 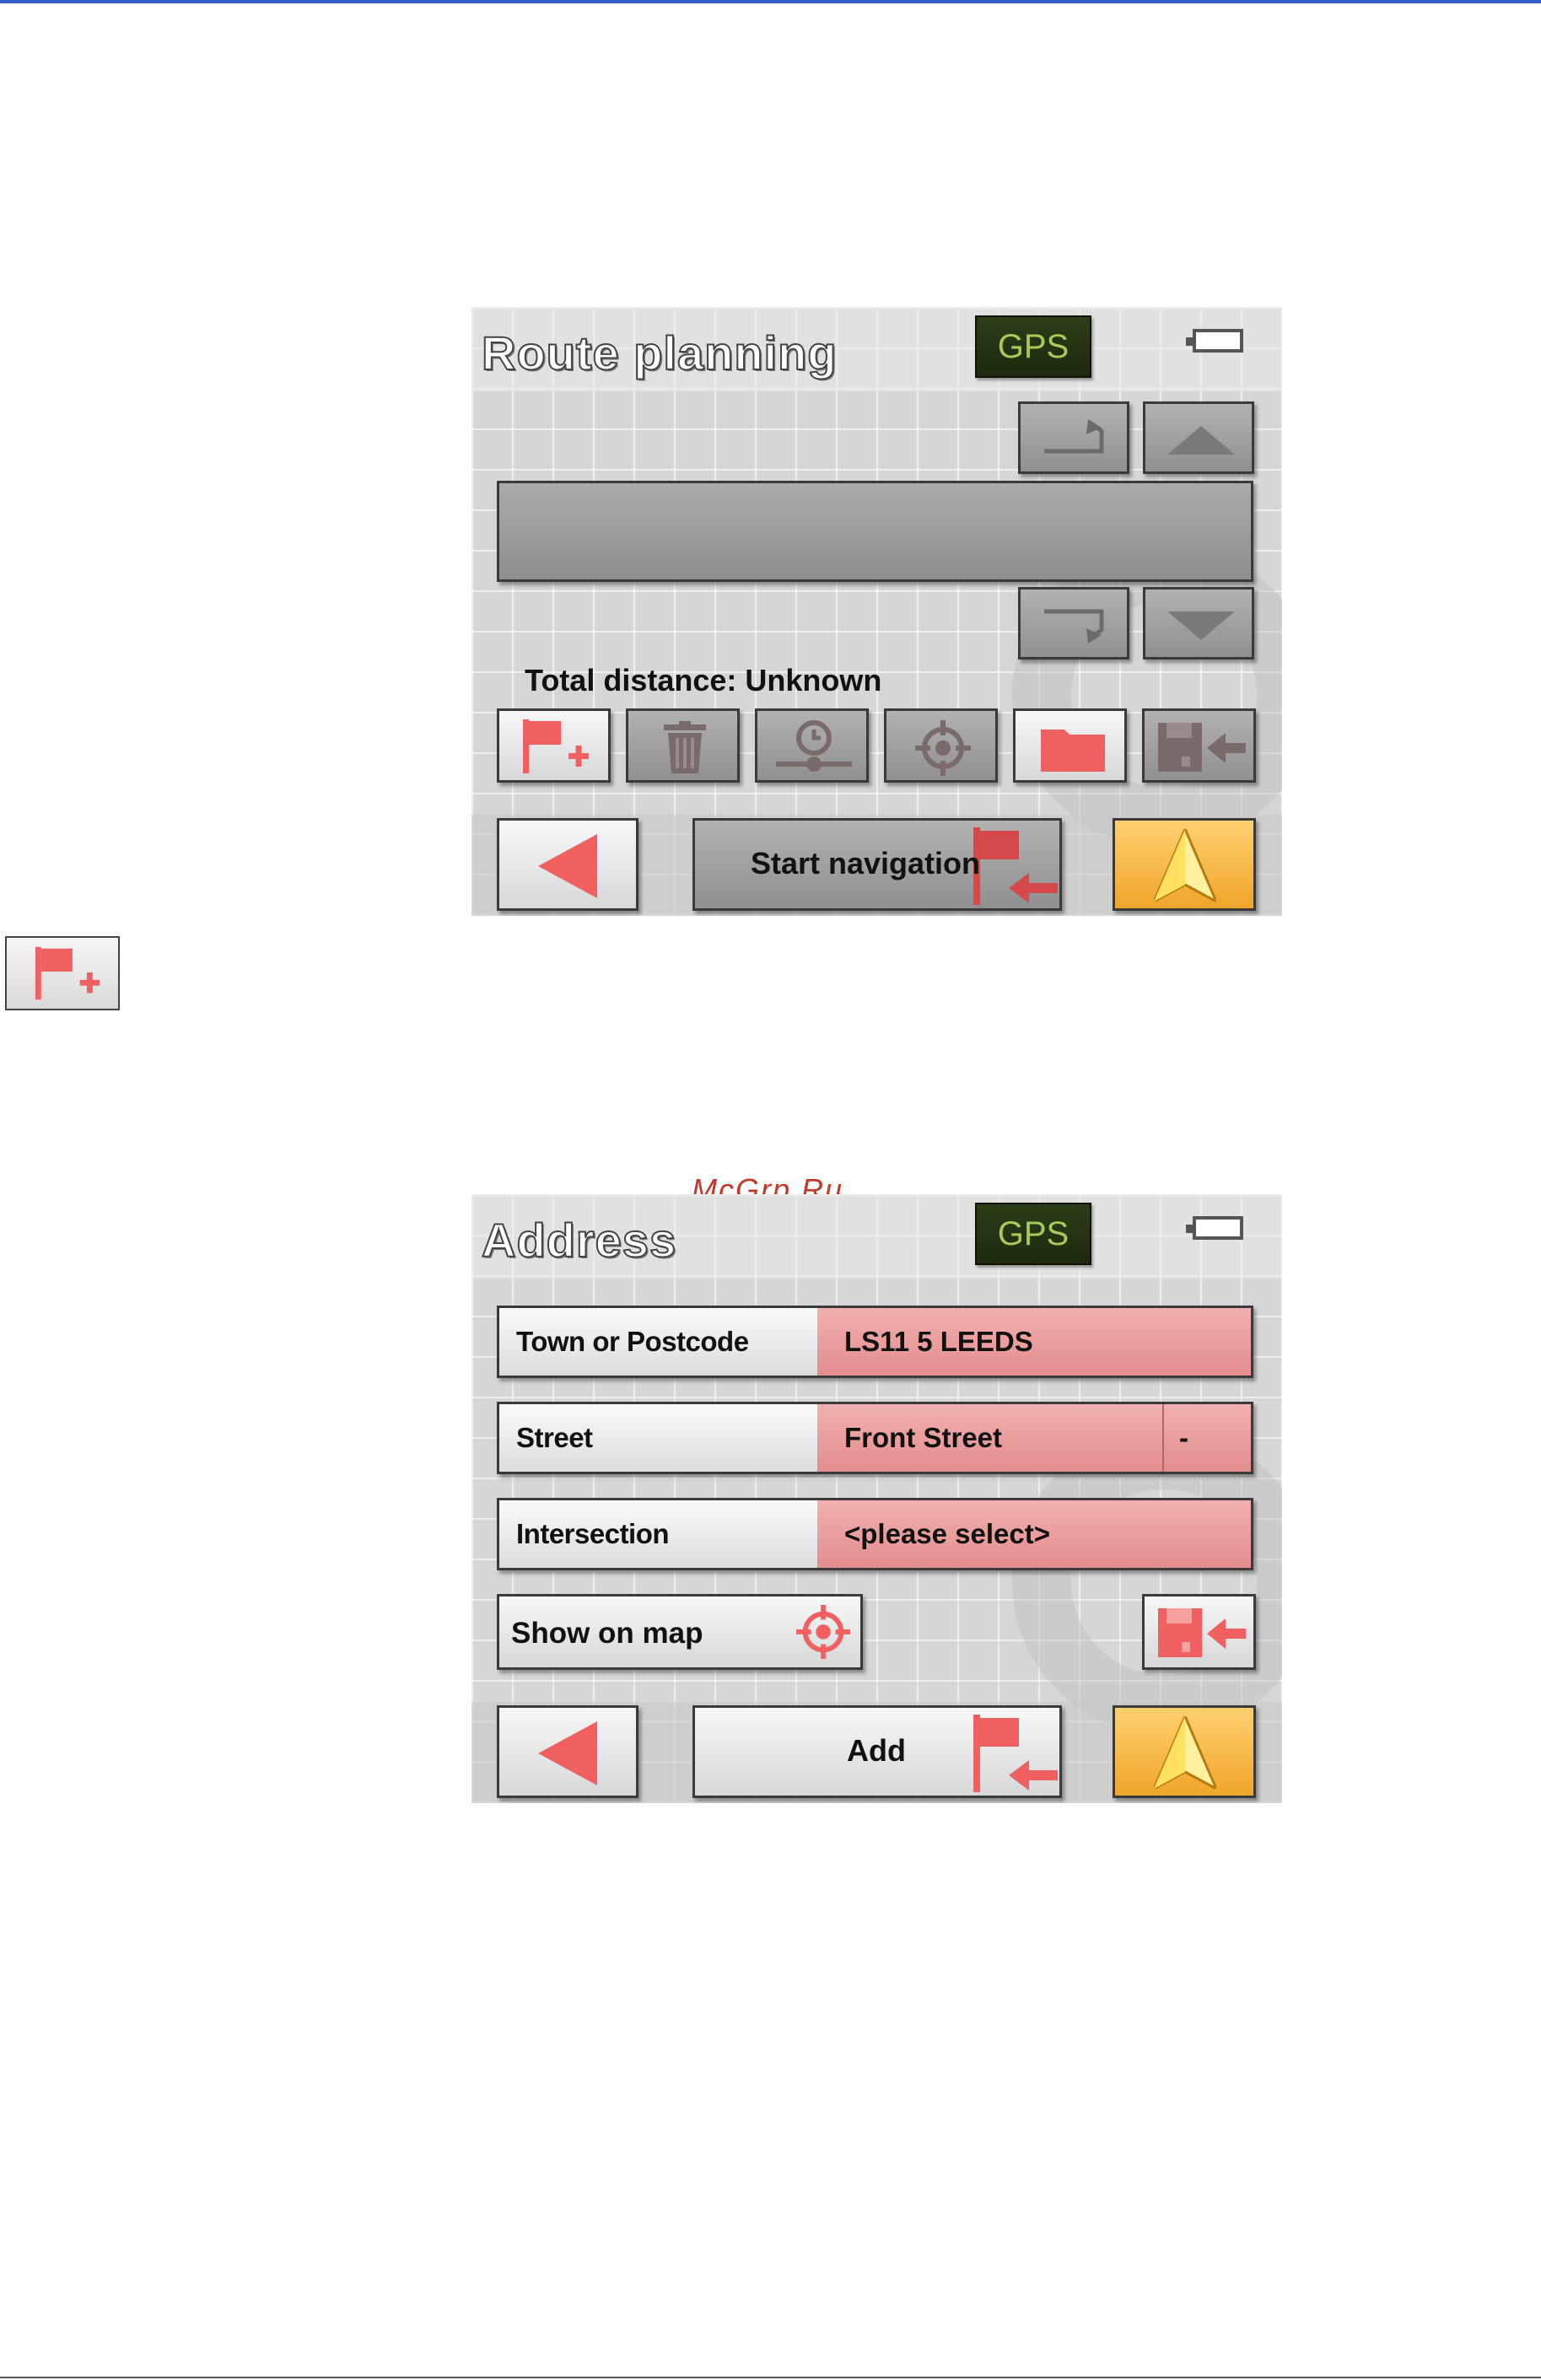 I want to click on add-waypoint-button, so click(x=554, y=746).